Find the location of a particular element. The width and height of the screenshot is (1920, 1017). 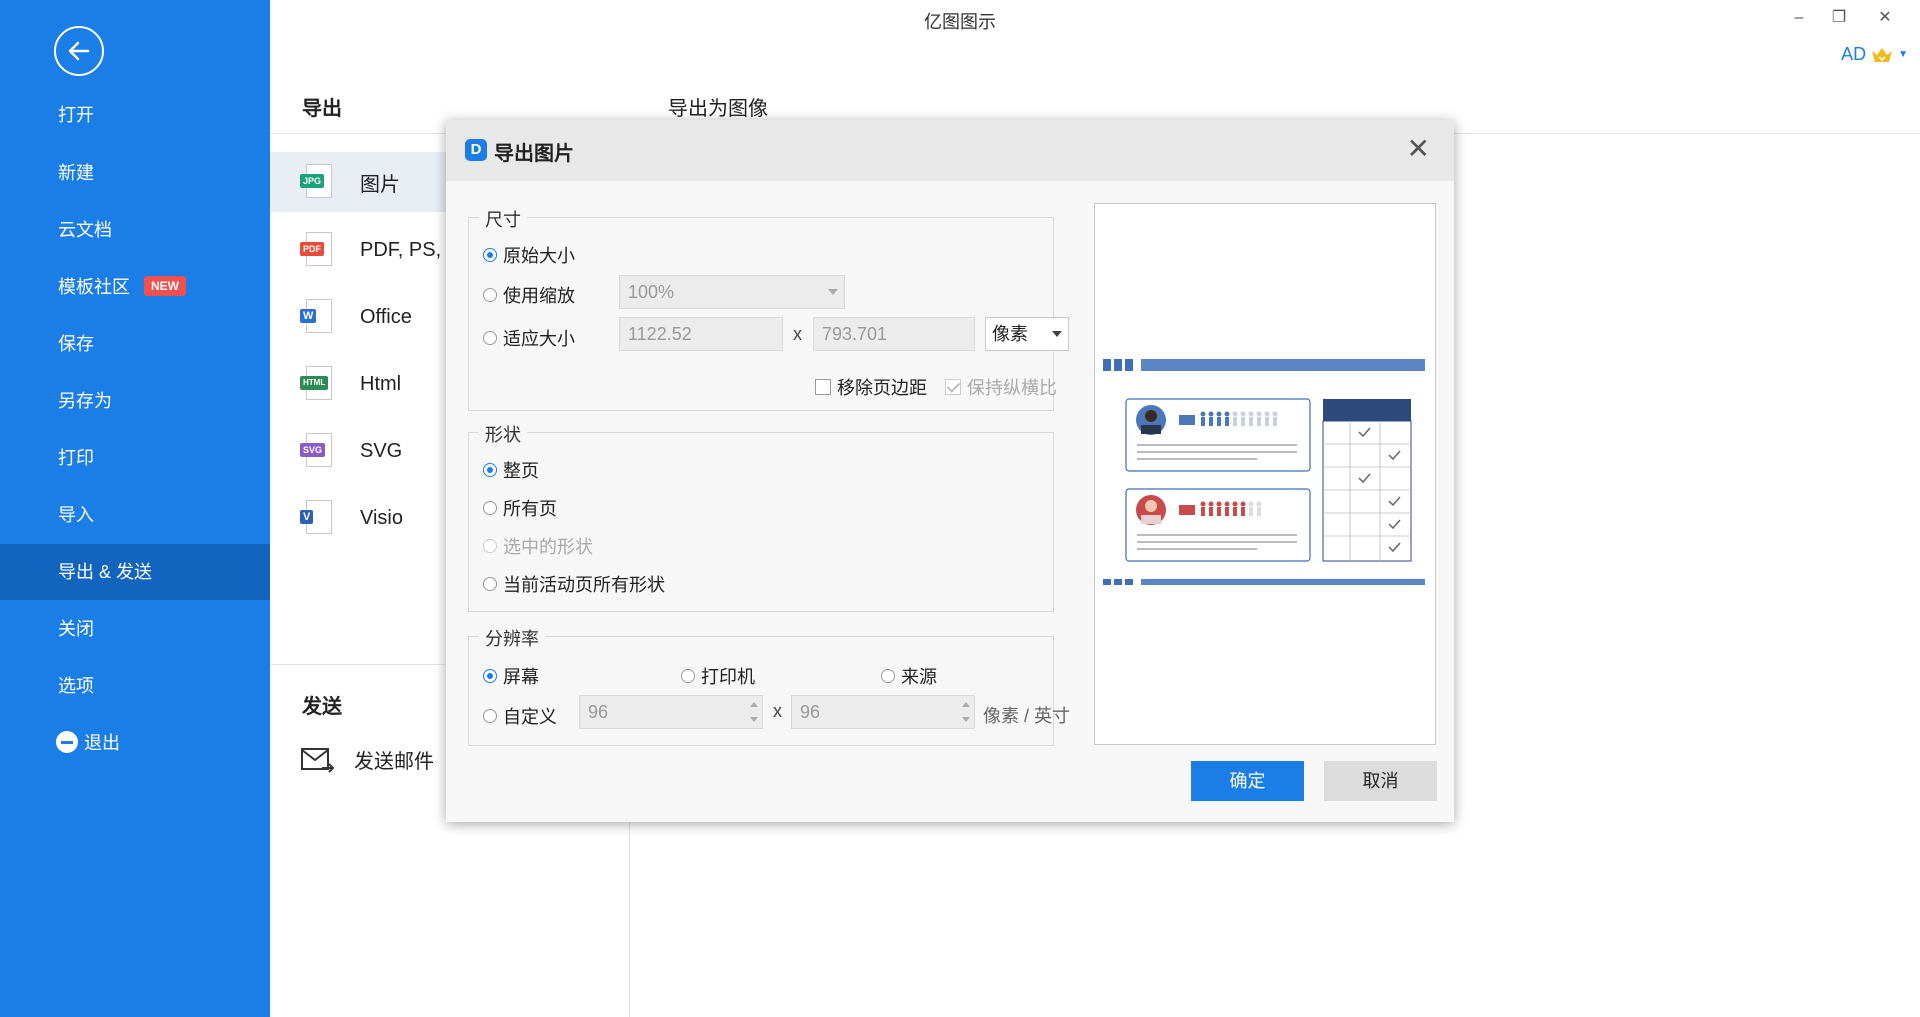

use-scale-radio: 使用缩放 is located at coordinates (529, 295).